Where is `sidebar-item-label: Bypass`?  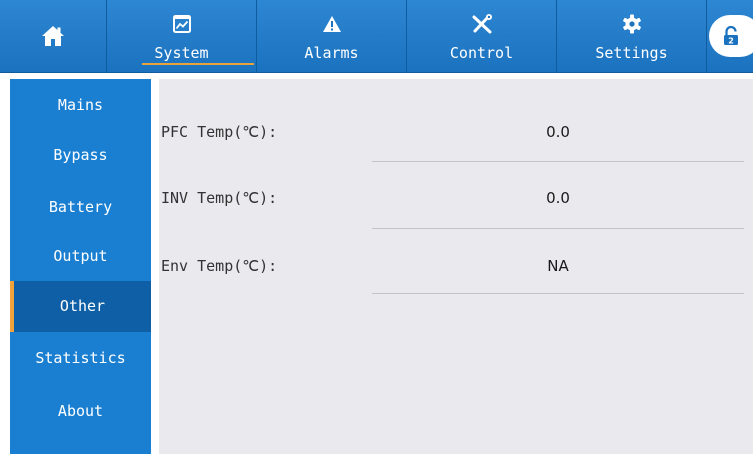
sidebar-item-label: Bypass is located at coordinates (80, 155).